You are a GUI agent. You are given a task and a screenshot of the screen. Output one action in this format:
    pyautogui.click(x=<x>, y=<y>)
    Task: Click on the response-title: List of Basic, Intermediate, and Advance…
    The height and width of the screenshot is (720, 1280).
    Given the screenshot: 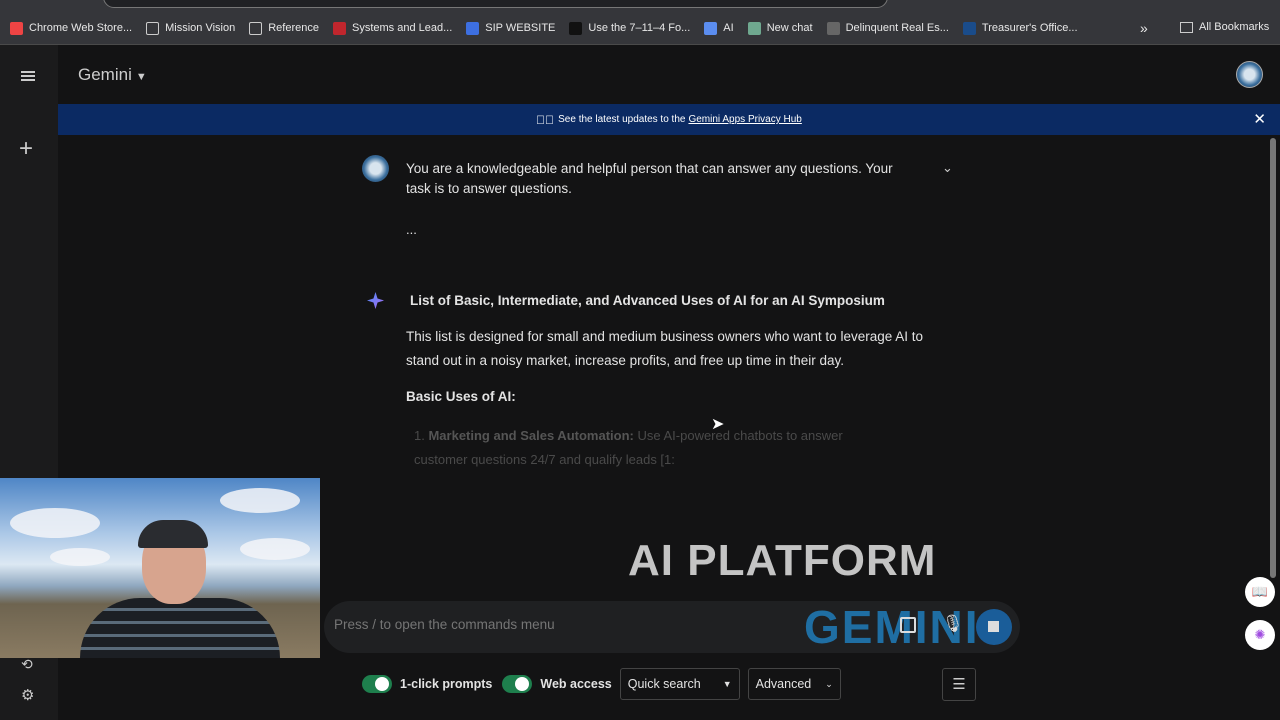 What is the action you would take?
    pyautogui.click(x=647, y=300)
    